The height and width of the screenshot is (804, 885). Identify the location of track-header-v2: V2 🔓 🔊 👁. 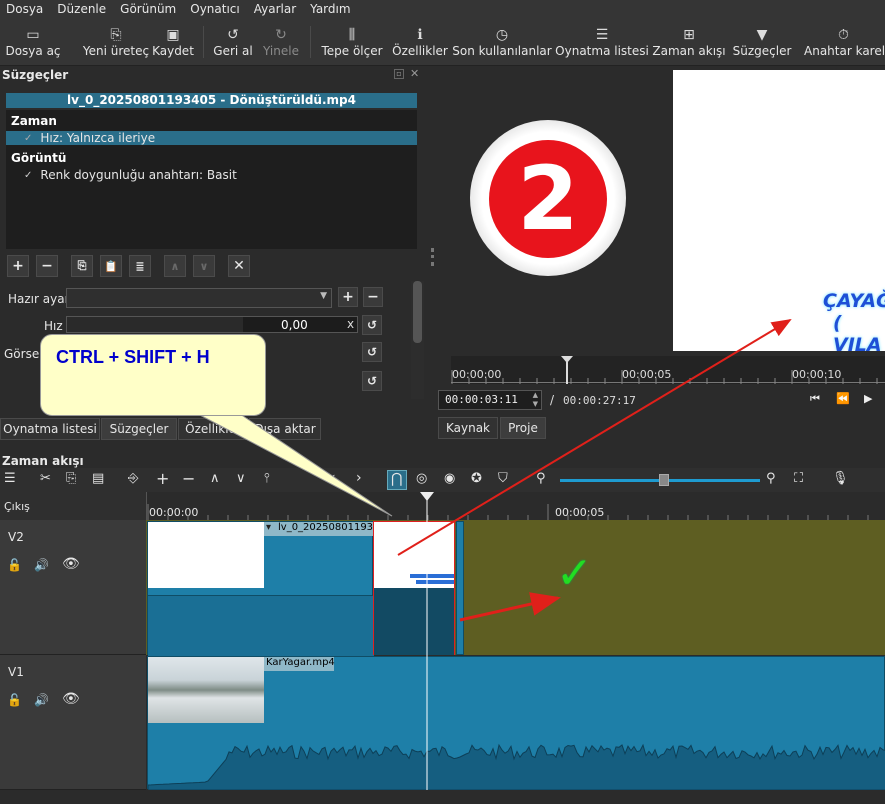
(73, 587).